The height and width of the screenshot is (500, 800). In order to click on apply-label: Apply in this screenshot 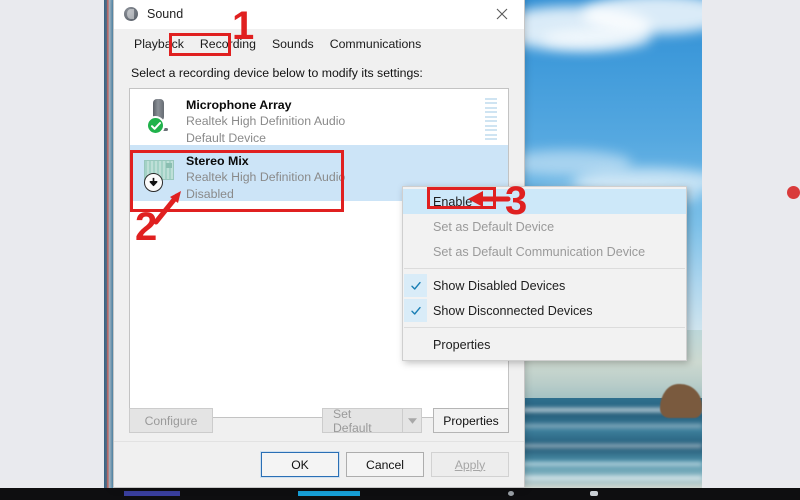, I will do `click(470, 464)`.